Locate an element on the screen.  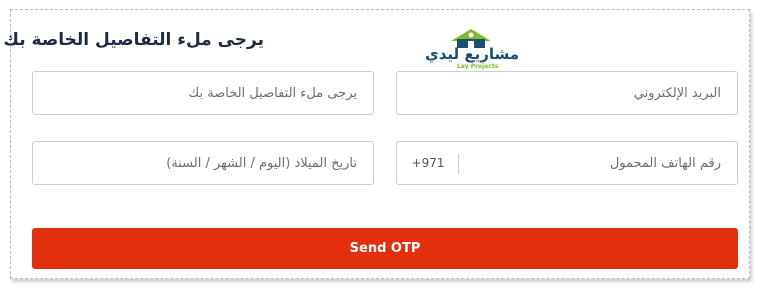
details-input is located at coordinates (203, 93).